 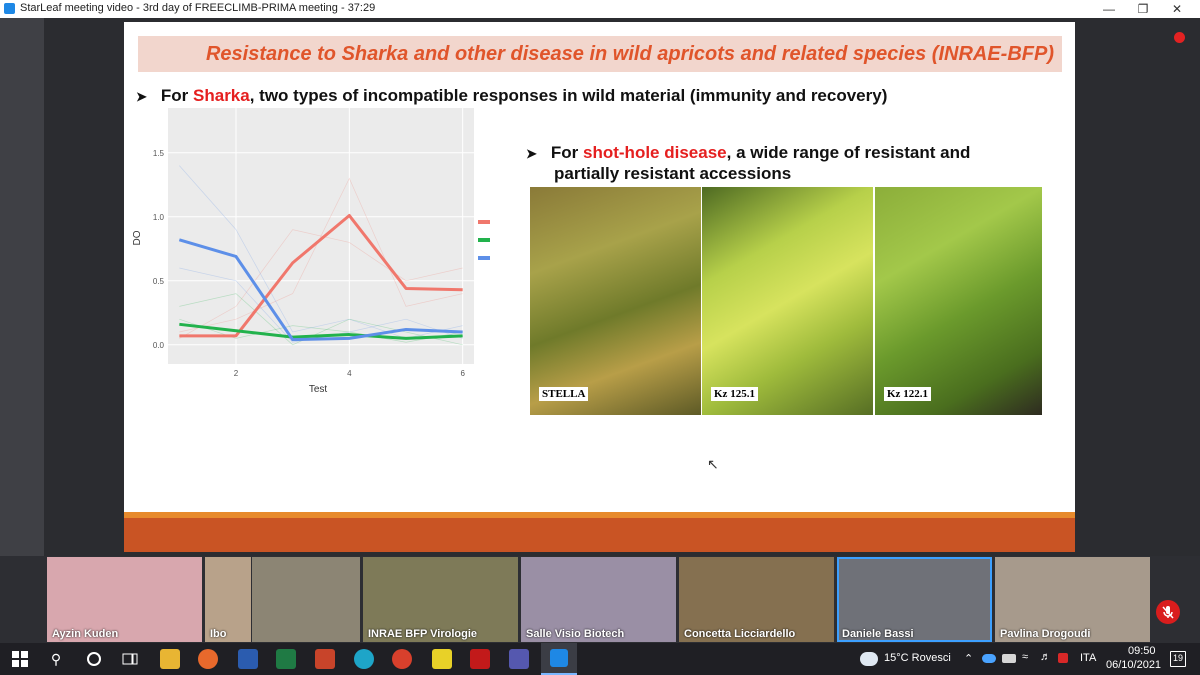 I want to click on notification-center-icon: 19, so click(x=1178, y=659).